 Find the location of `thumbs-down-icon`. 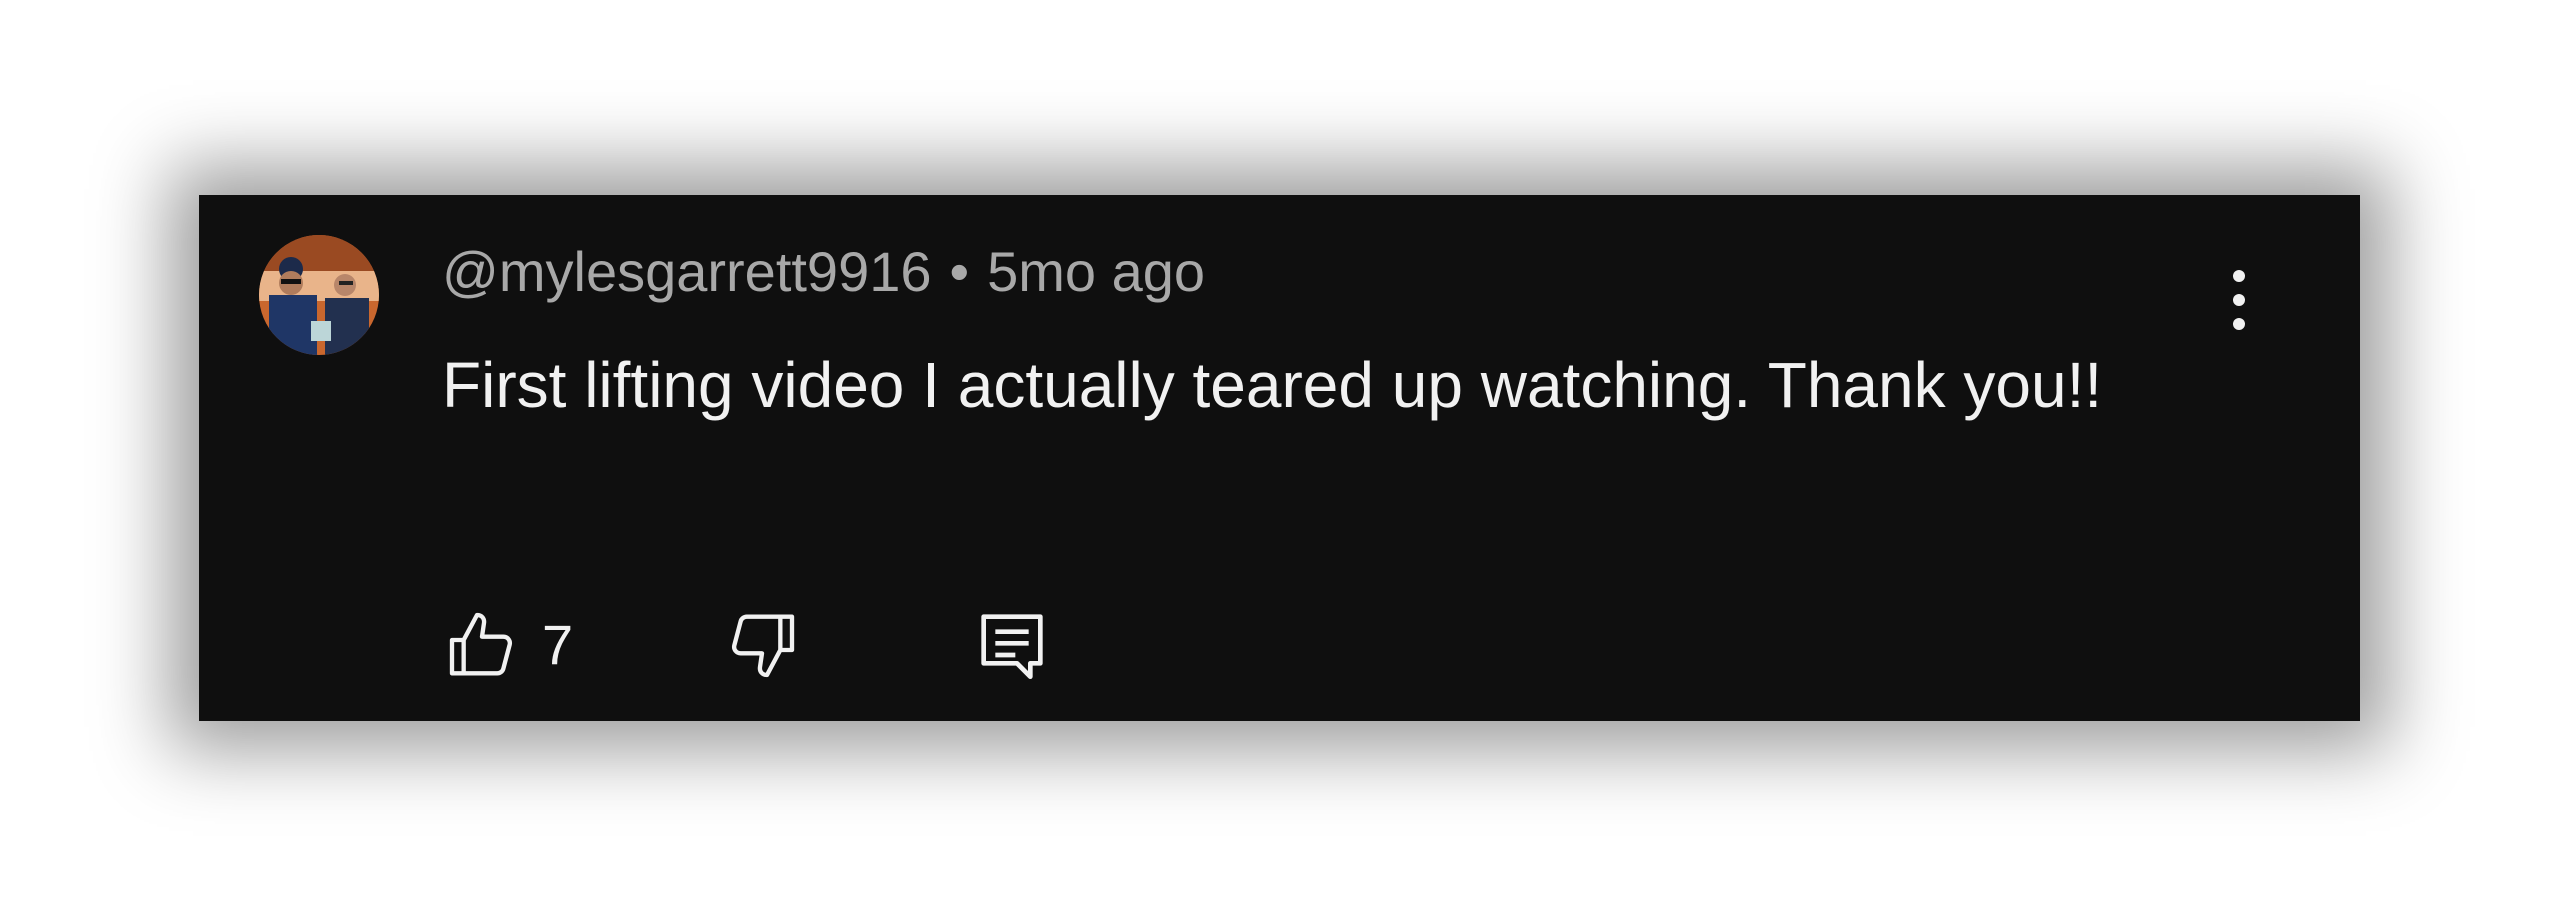

thumbs-down-icon is located at coordinates (763, 646).